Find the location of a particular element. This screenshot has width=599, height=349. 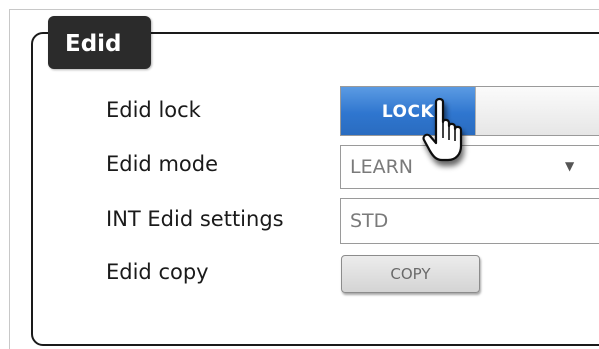

edid-copy-label: Edid copy is located at coordinates (157, 272).